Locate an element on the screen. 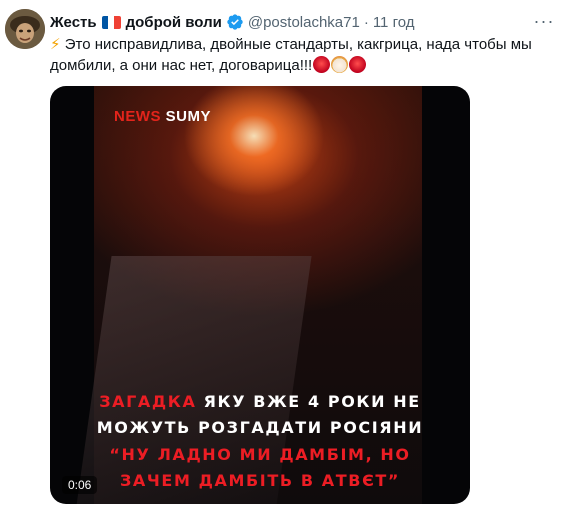 The image size is (567, 515). video-caption-line-1: ЗАГАДКА ЯКУ ВЖЕ 4 РОКИ НЕ is located at coordinates (260, 401).